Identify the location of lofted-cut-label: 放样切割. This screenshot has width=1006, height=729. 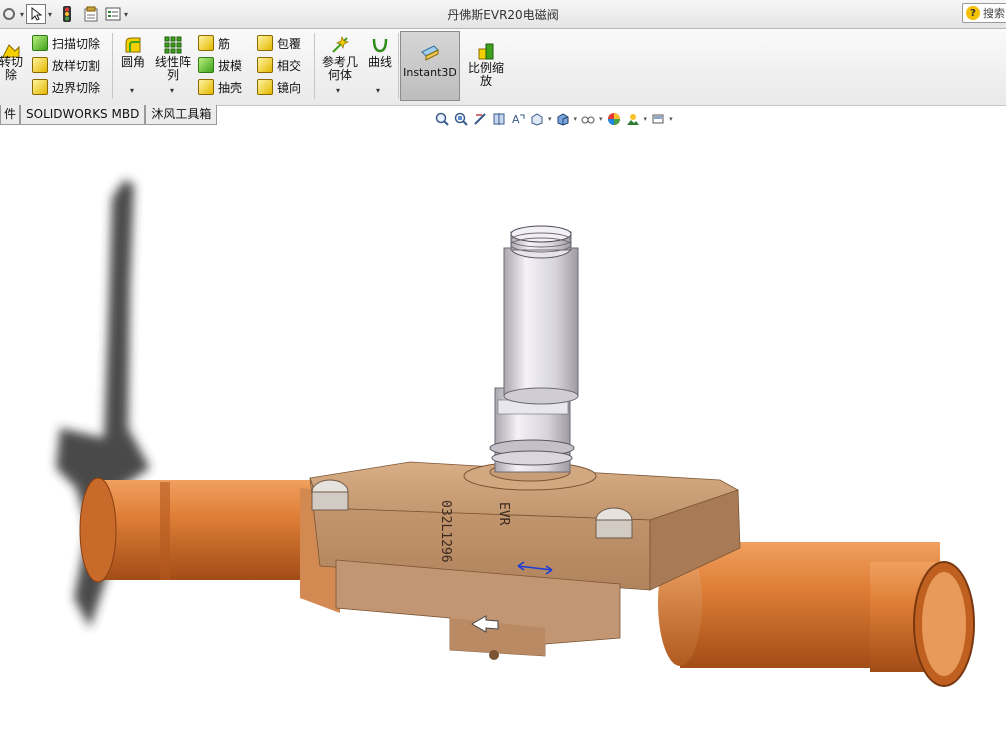
(76, 65).